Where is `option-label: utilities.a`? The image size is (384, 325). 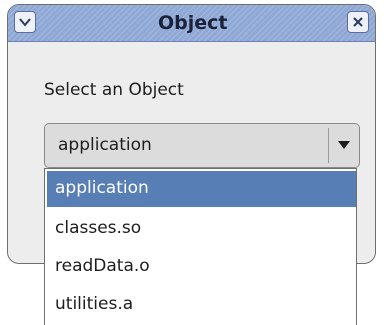
option-label: utilities.a is located at coordinates (94, 304).